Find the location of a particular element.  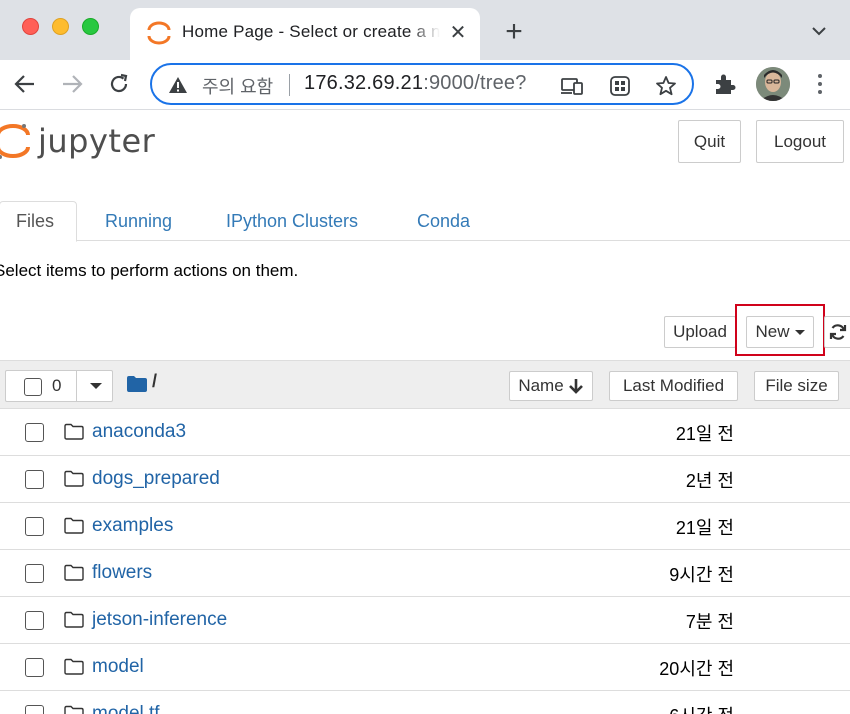

url-path: :9000/tree? is located at coordinates (475, 83).